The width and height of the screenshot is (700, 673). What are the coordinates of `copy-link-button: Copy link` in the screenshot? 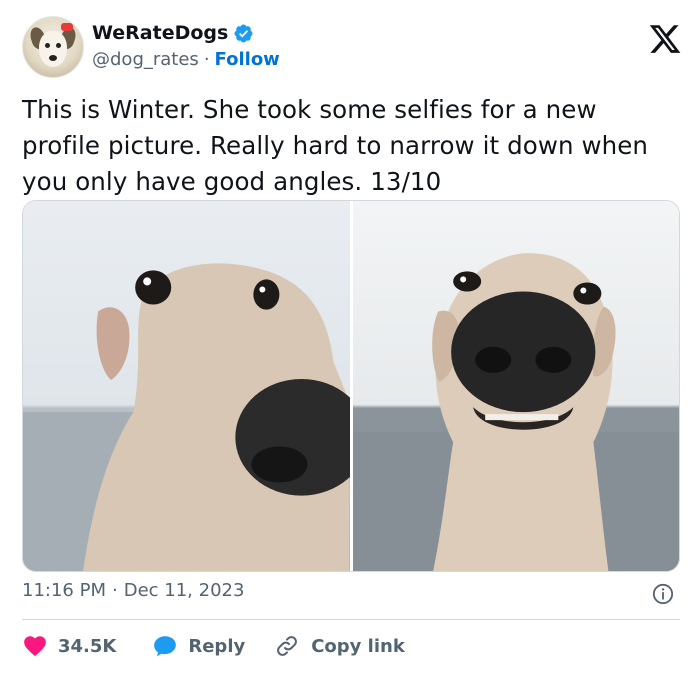 It's located at (340, 646).